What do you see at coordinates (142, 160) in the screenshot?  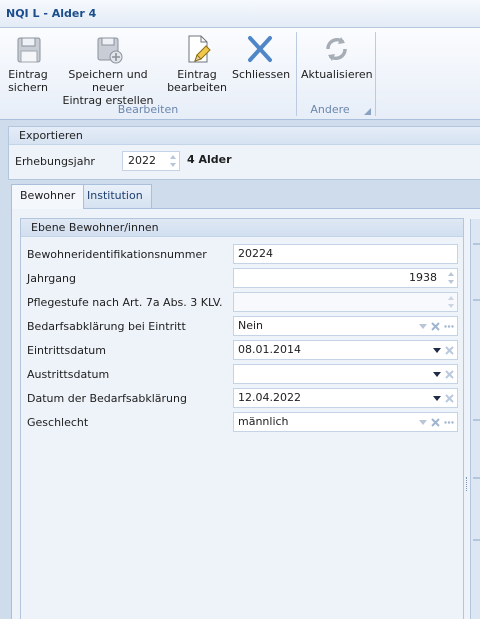 I see `survey-year-value: 2022` at bounding box center [142, 160].